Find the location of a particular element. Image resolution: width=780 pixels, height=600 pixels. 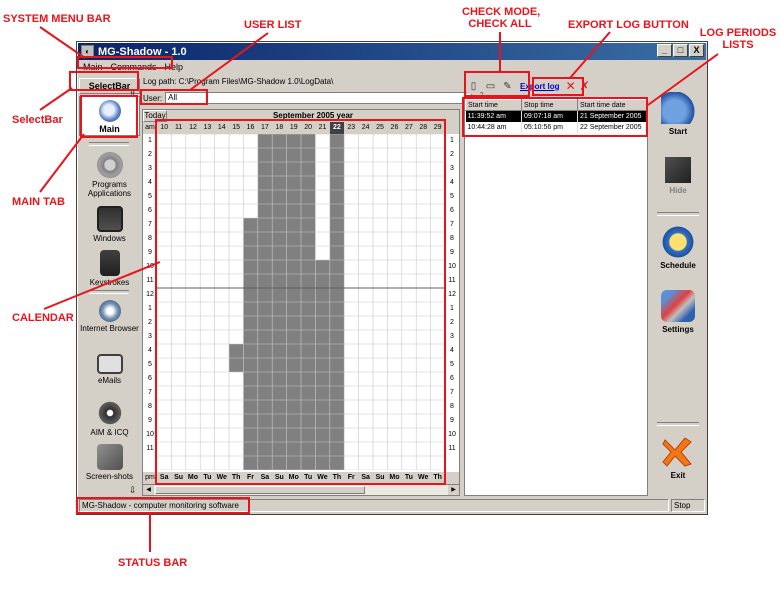

title-bar: ◐ MG-Shadow - 1.0 _ □ X is located at coordinates (392, 51).